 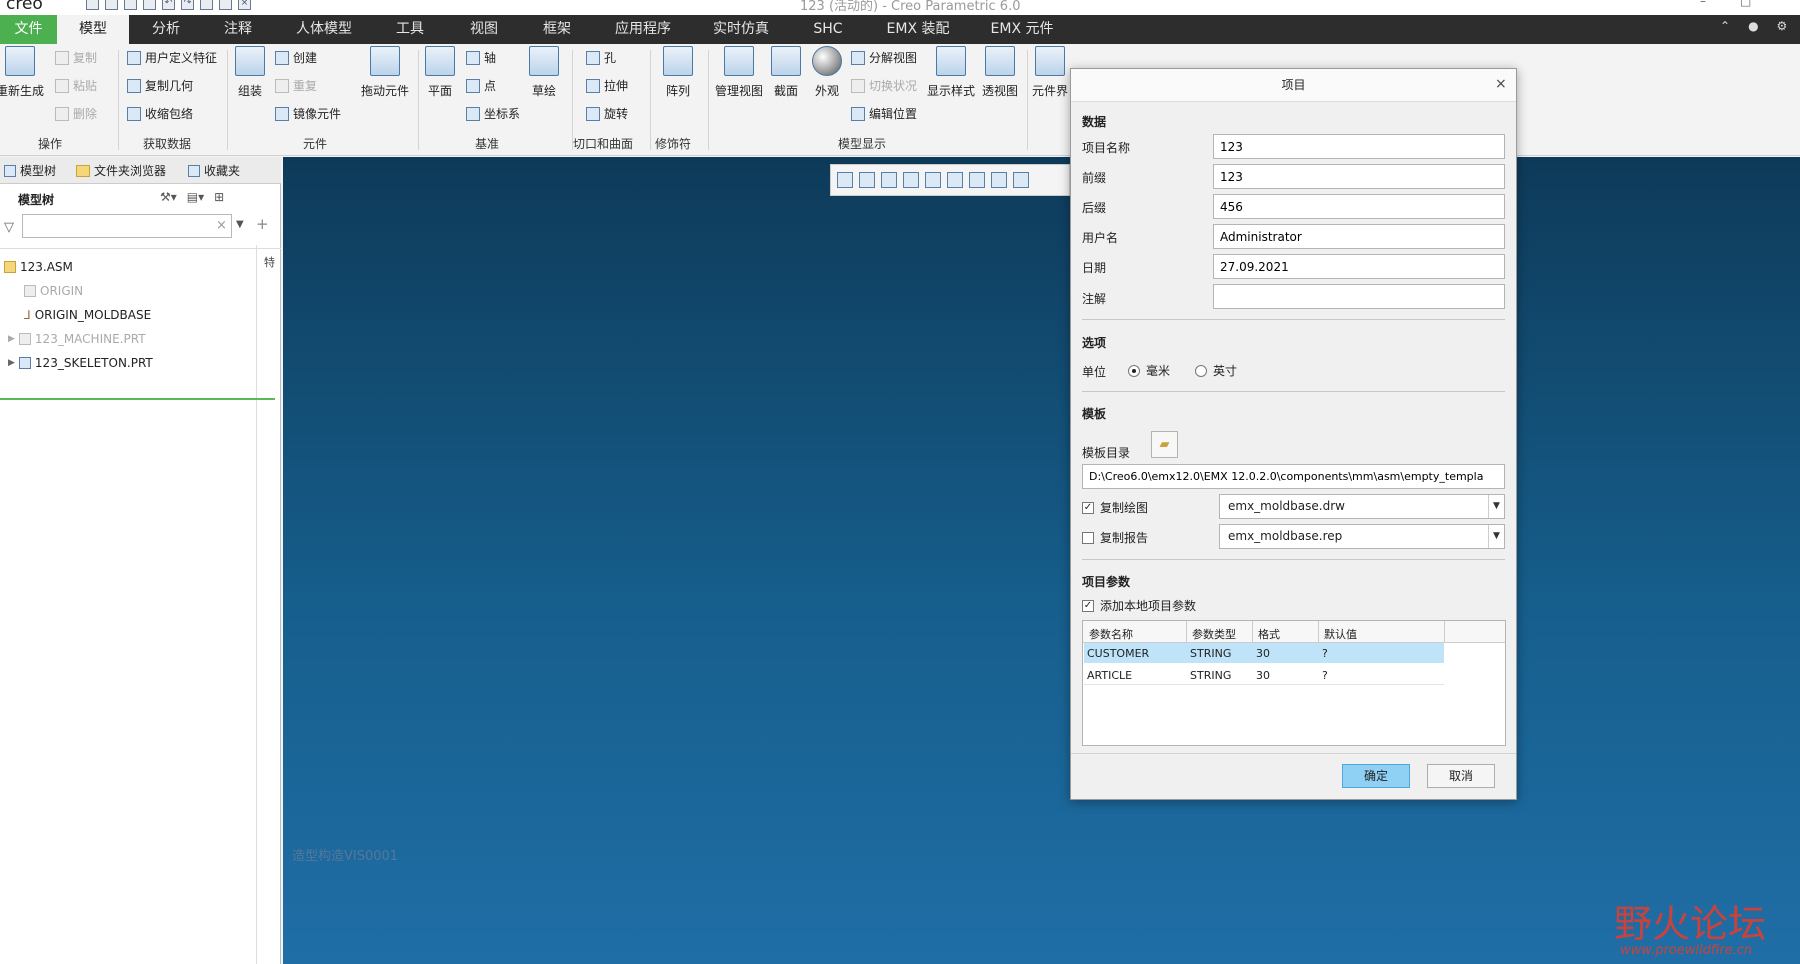 What do you see at coordinates (168, 5) in the screenshot?
I see `undo-icon: ↶` at bounding box center [168, 5].